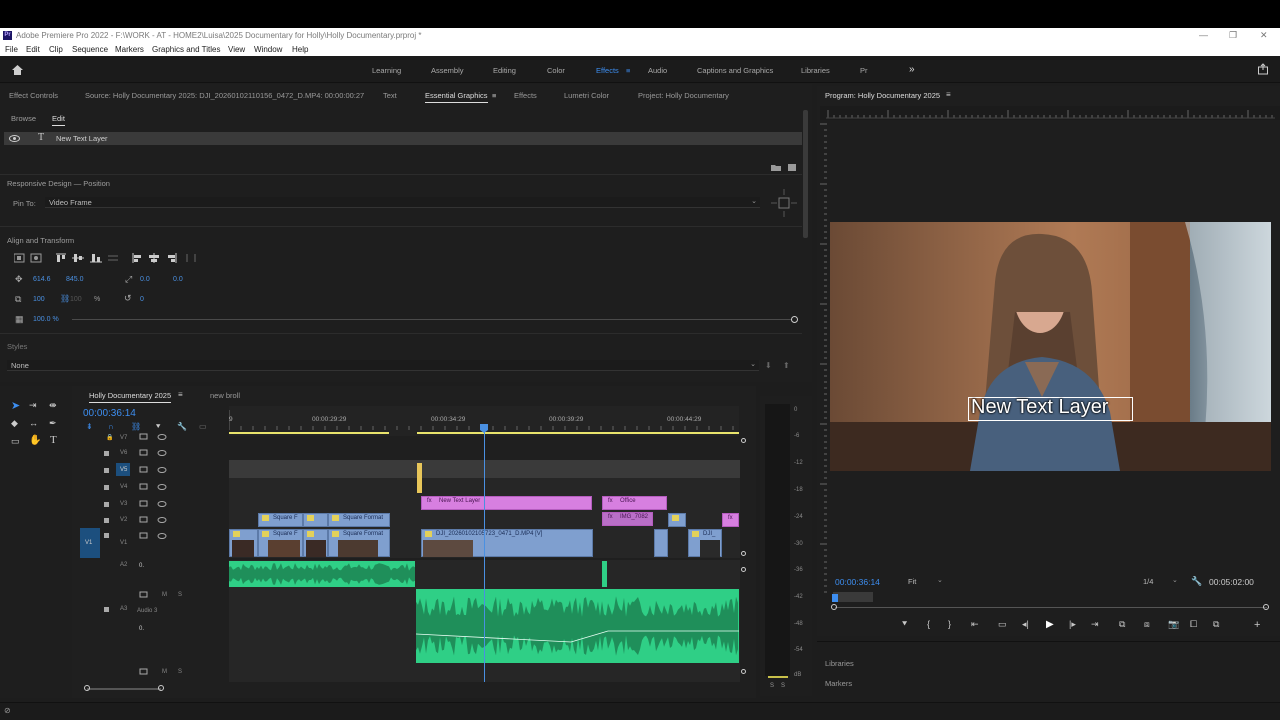 This screenshot has height=720, width=1280. I want to click on eg-browse-tab: Browse, so click(23, 118).